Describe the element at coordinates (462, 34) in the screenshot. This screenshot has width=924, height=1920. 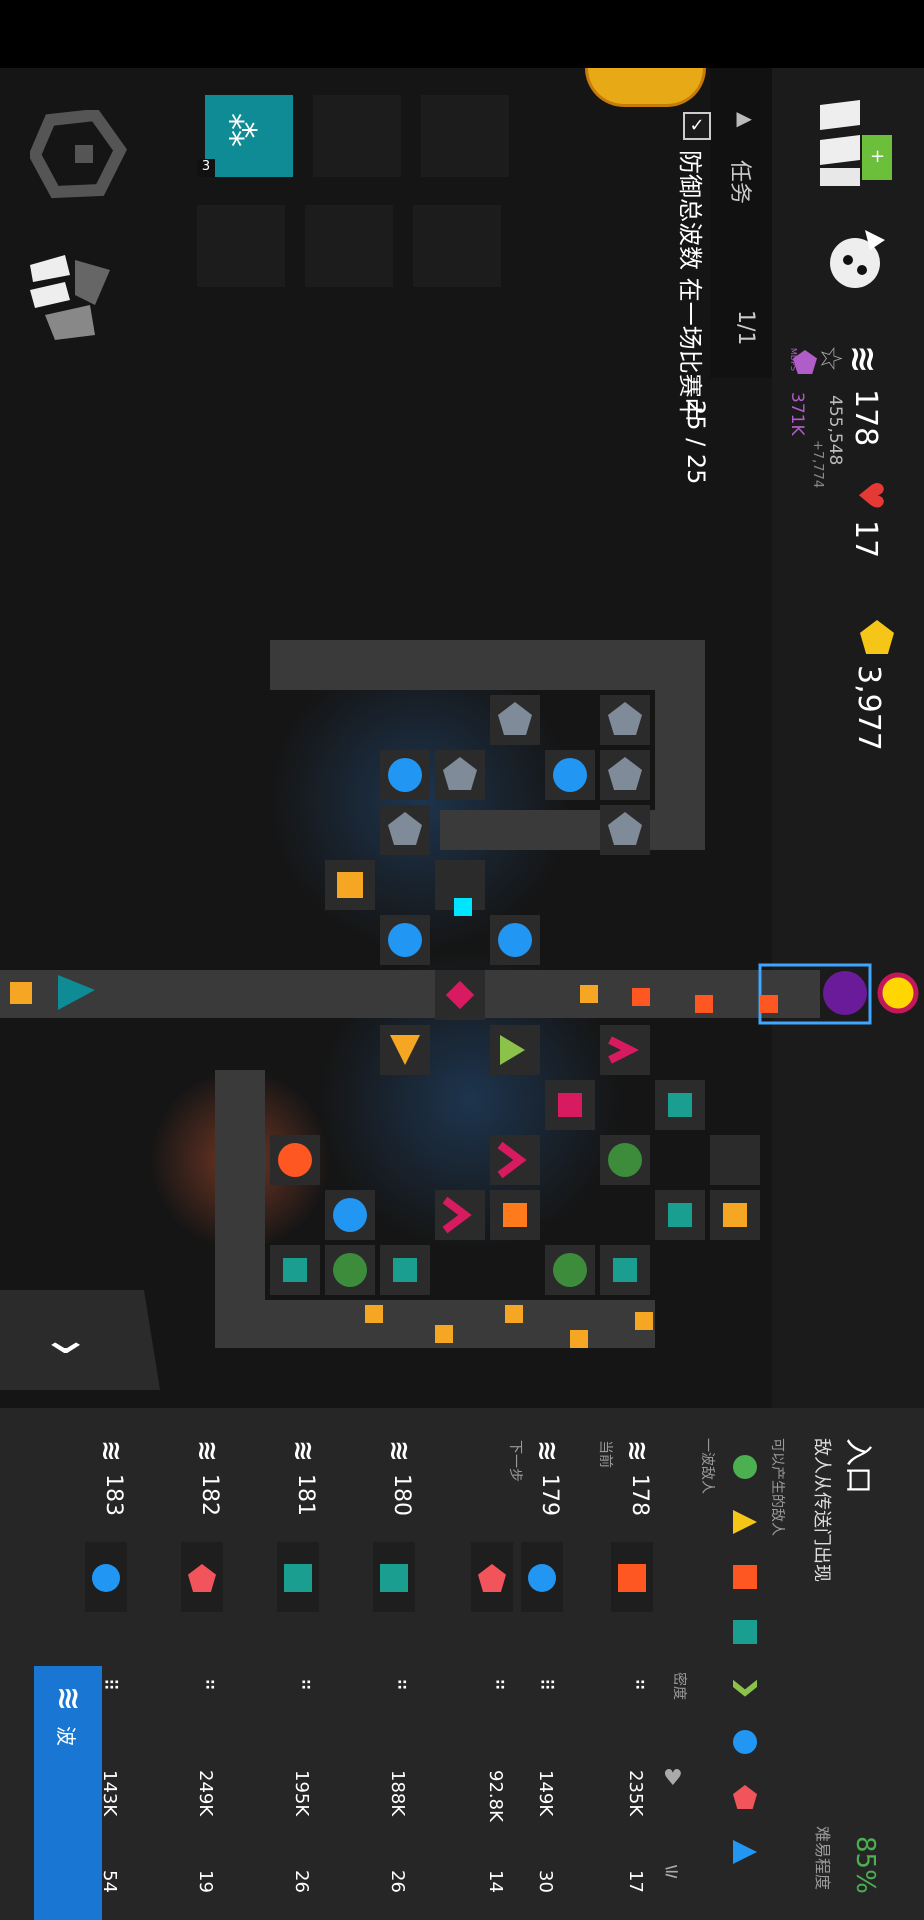
I see `status-bar` at that location.